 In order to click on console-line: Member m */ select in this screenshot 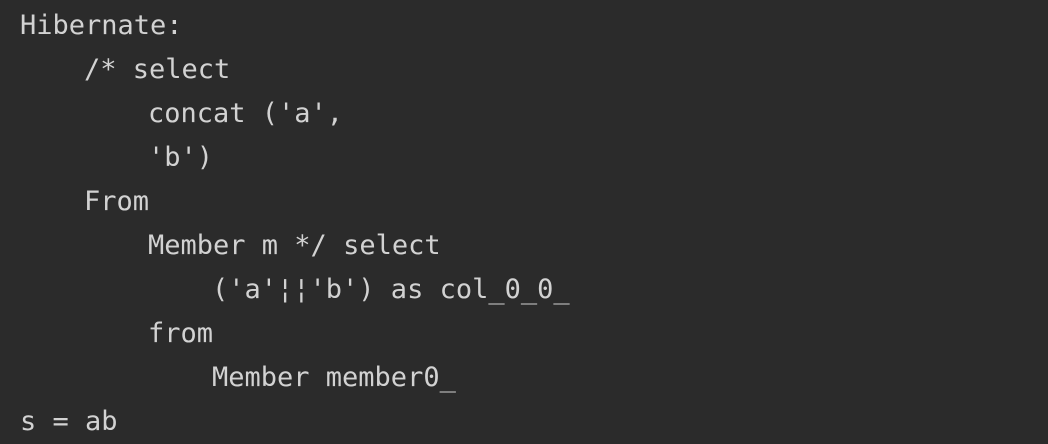, I will do `click(294, 245)`.